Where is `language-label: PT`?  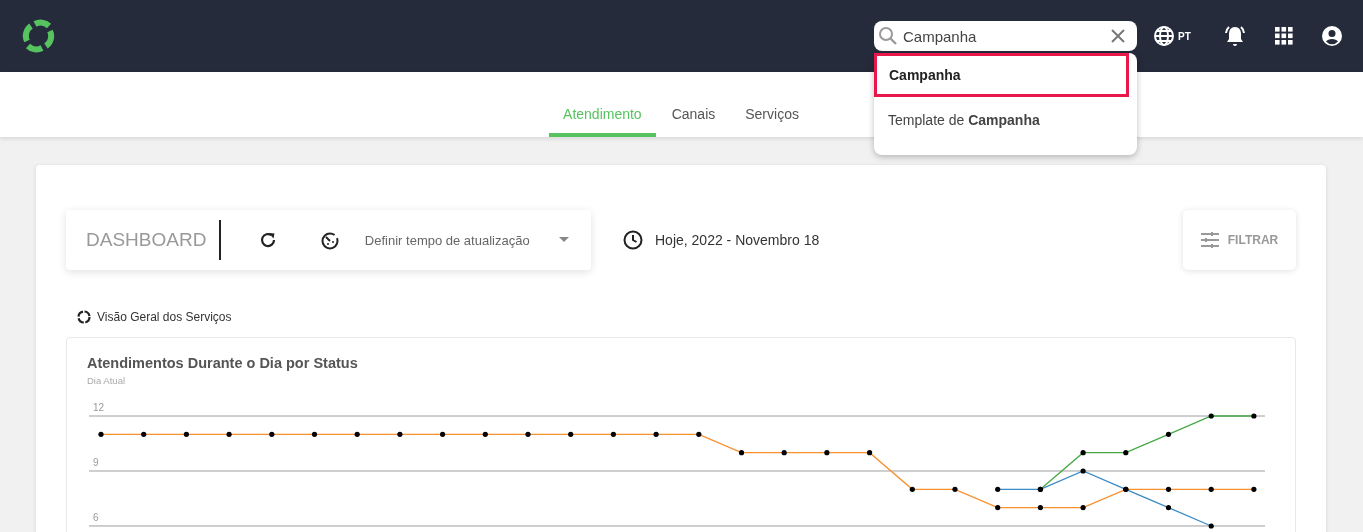 language-label: PT is located at coordinates (1184, 36).